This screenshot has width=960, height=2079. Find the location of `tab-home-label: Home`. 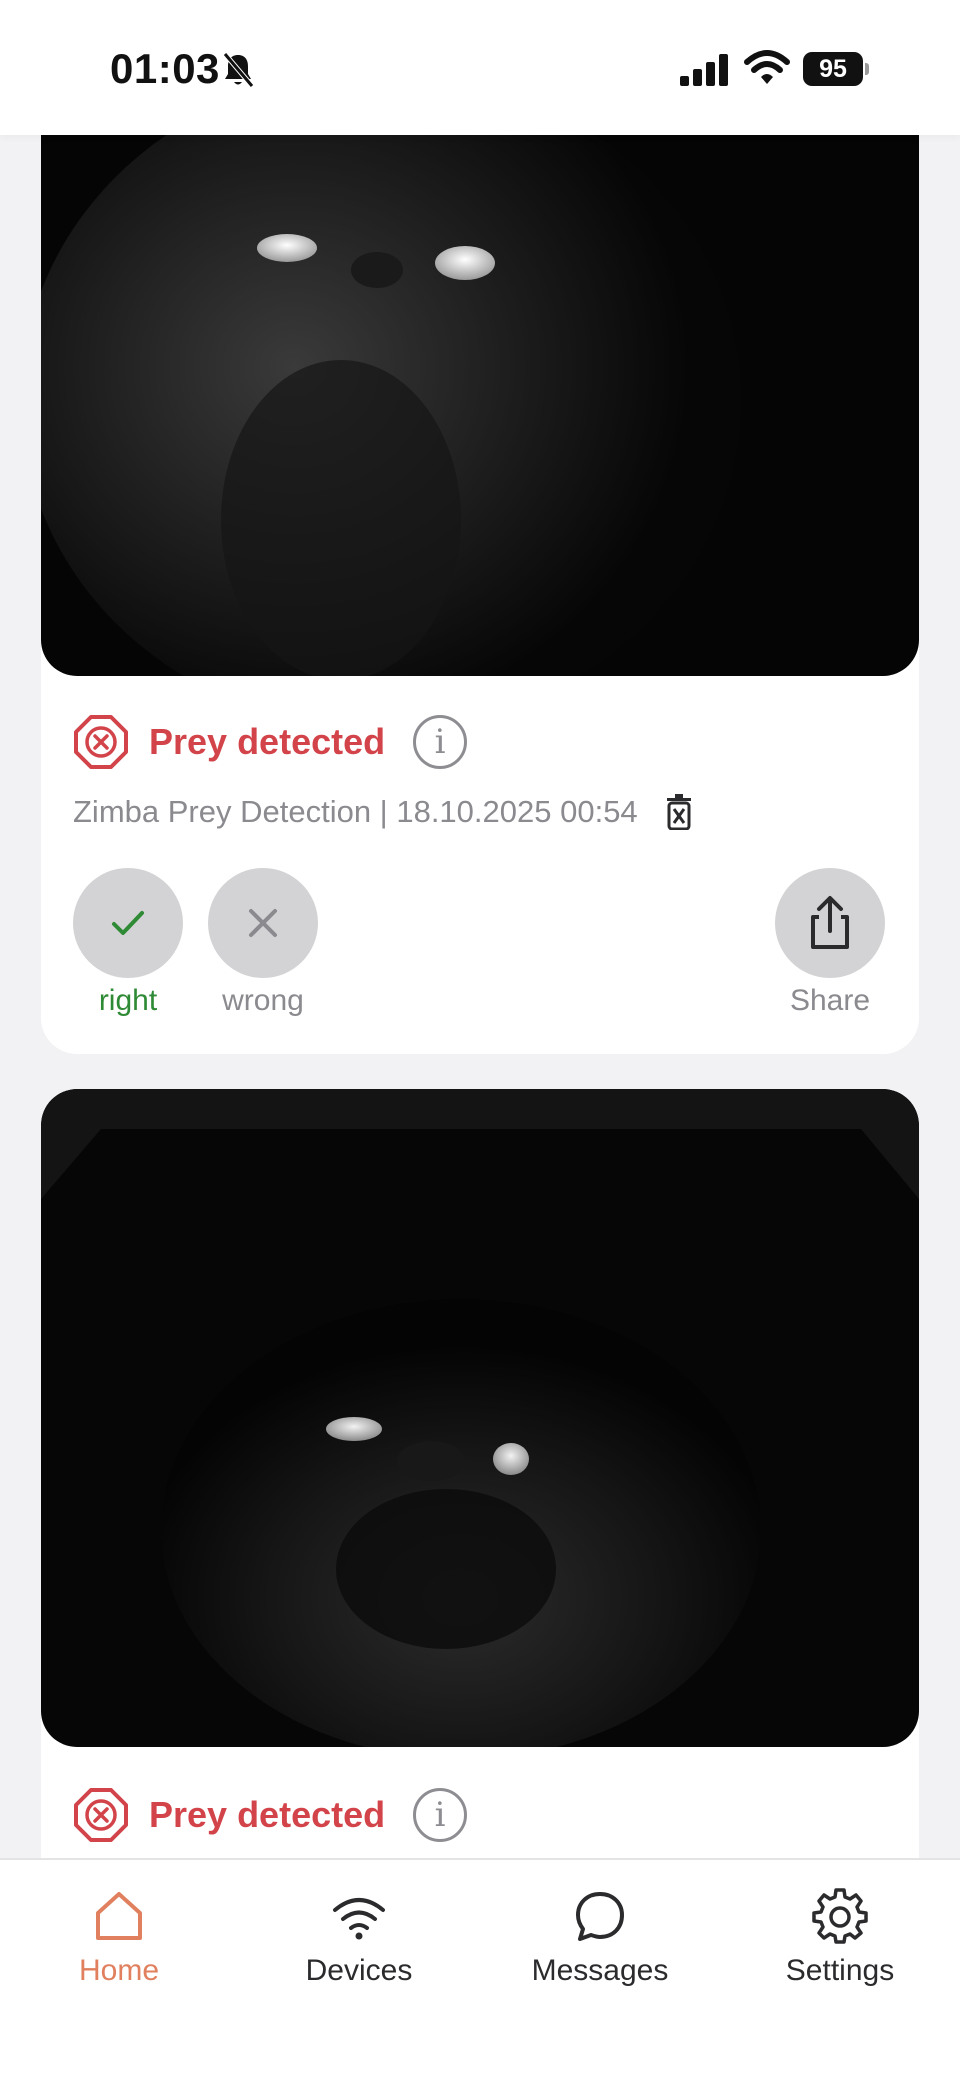

tab-home-label: Home is located at coordinates (119, 1970).